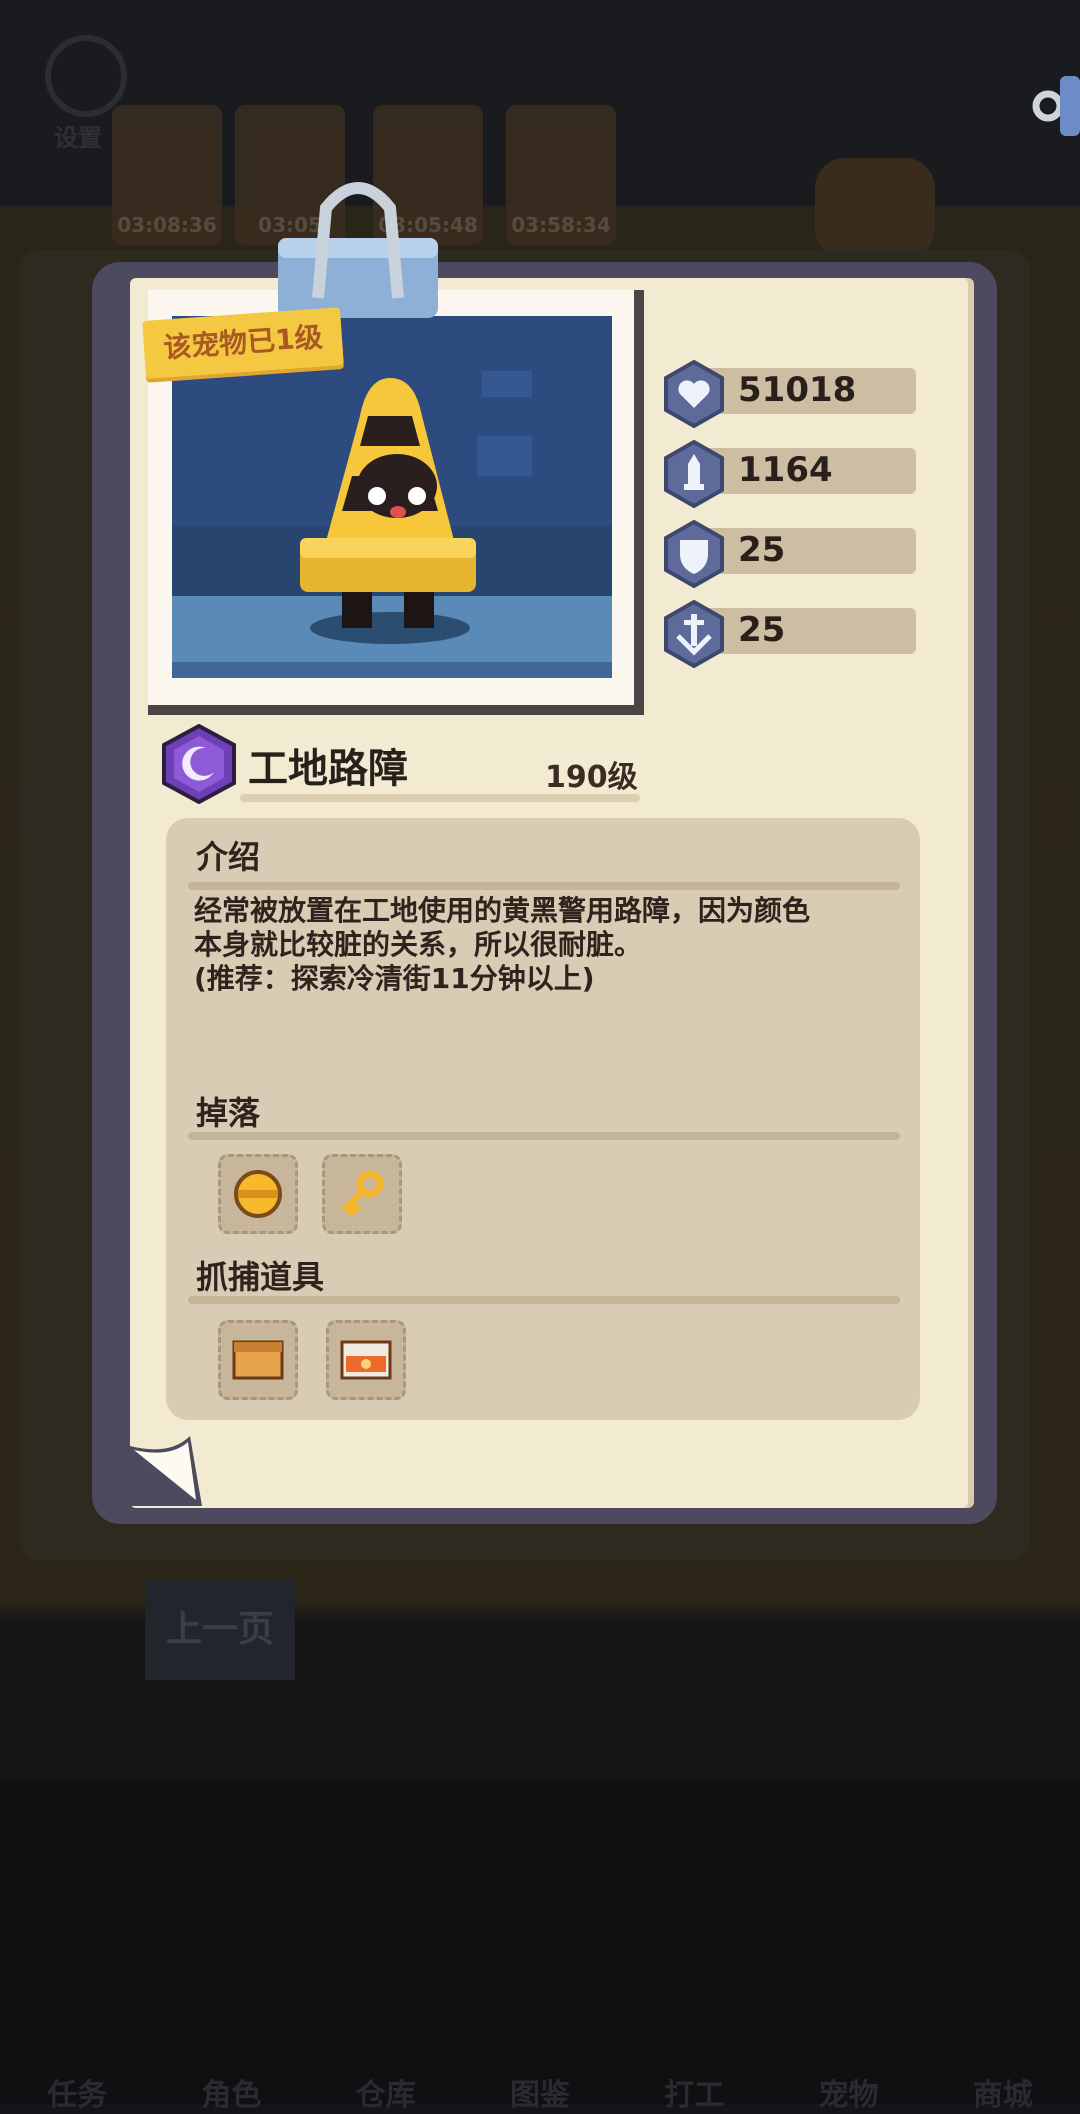 The image size is (1080, 2114). I want to click on share-icon, so click(1055, 105).